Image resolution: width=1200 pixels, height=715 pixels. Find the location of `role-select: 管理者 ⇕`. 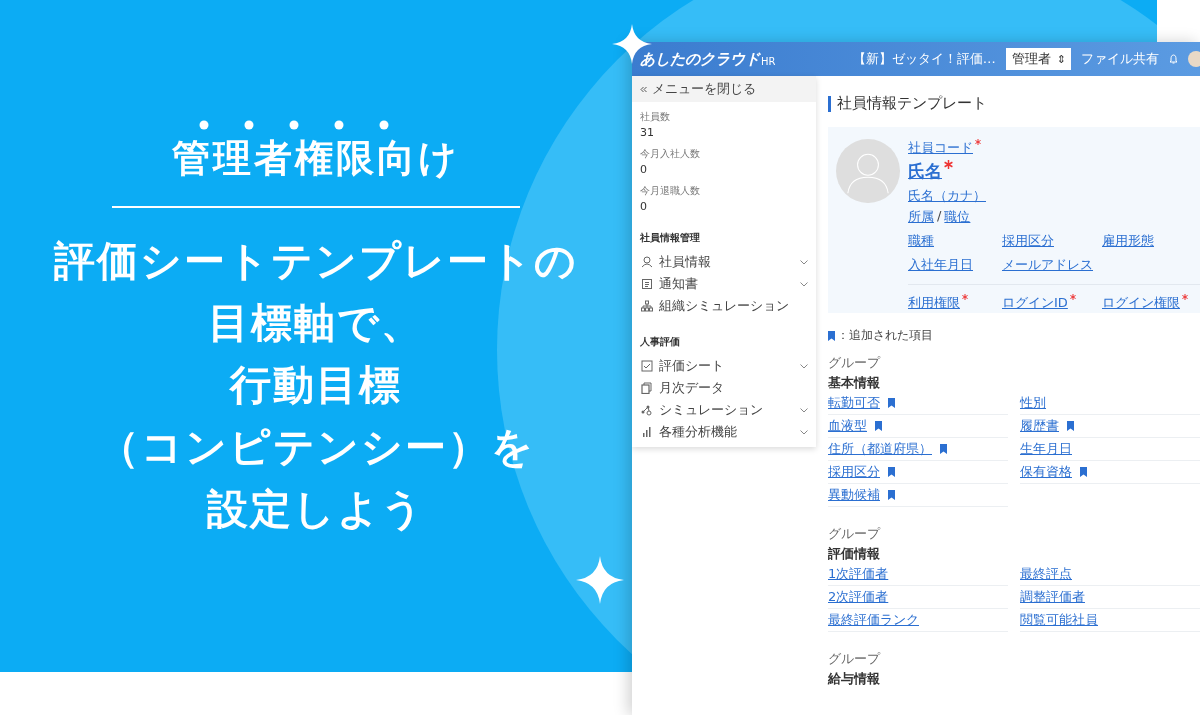

role-select: 管理者 ⇕ is located at coordinates (1038, 59).